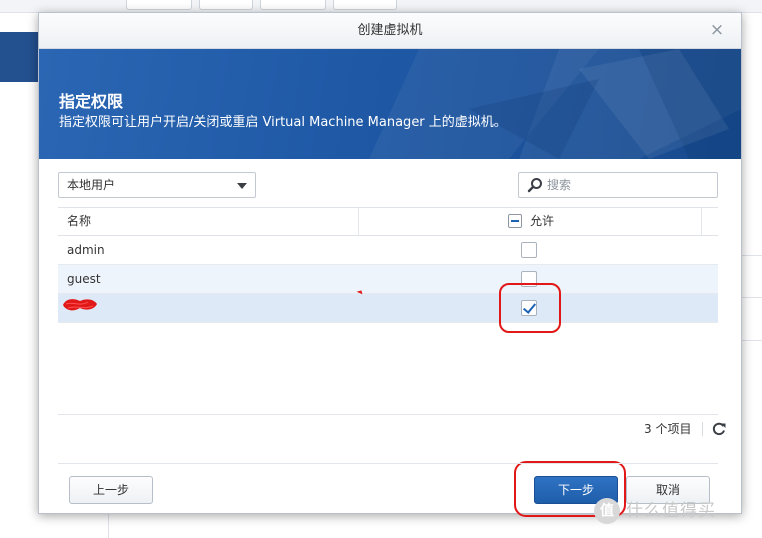 This screenshot has width=762, height=538. Describe the element at coordinates (555, 104) in the screenshot. I see `banner-background-graphic` at that location.